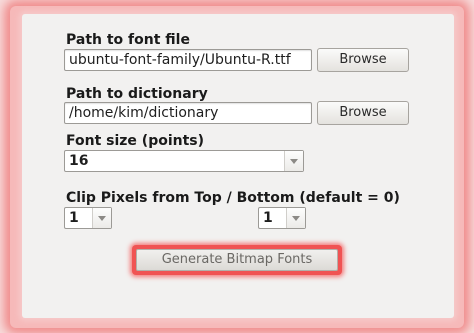 Image resolution: width=474 pixels, height=333 pixels. I want to click on font-size-value: 16, so click(79, 161).